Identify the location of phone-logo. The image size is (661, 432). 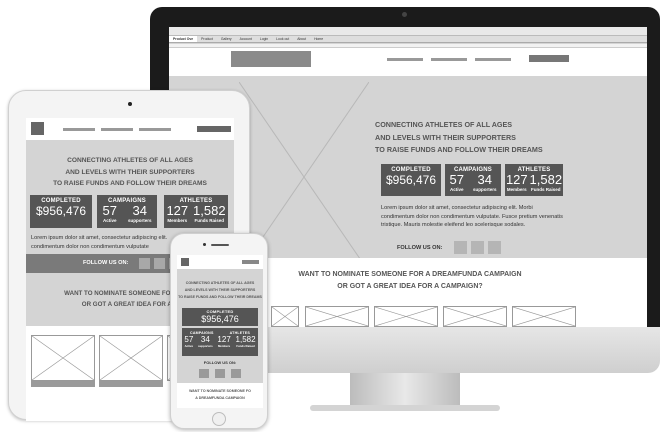
(185, 262).